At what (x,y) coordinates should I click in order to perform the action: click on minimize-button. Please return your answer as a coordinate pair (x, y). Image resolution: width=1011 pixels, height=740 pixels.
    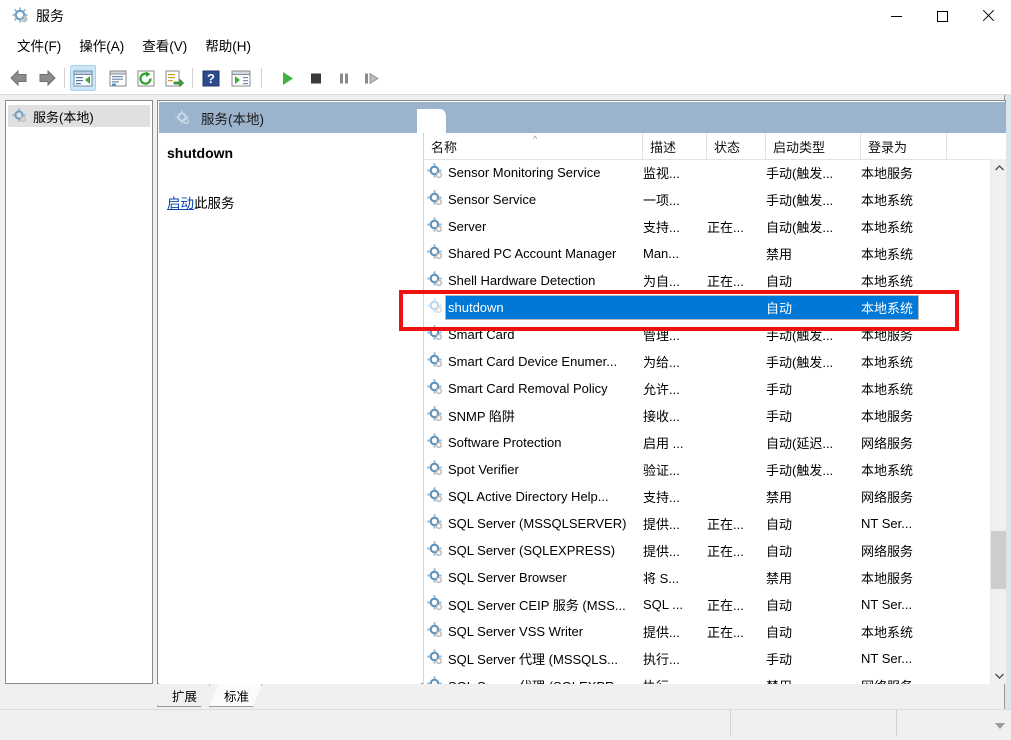
    Looking at the image, I should click on (896, 16).